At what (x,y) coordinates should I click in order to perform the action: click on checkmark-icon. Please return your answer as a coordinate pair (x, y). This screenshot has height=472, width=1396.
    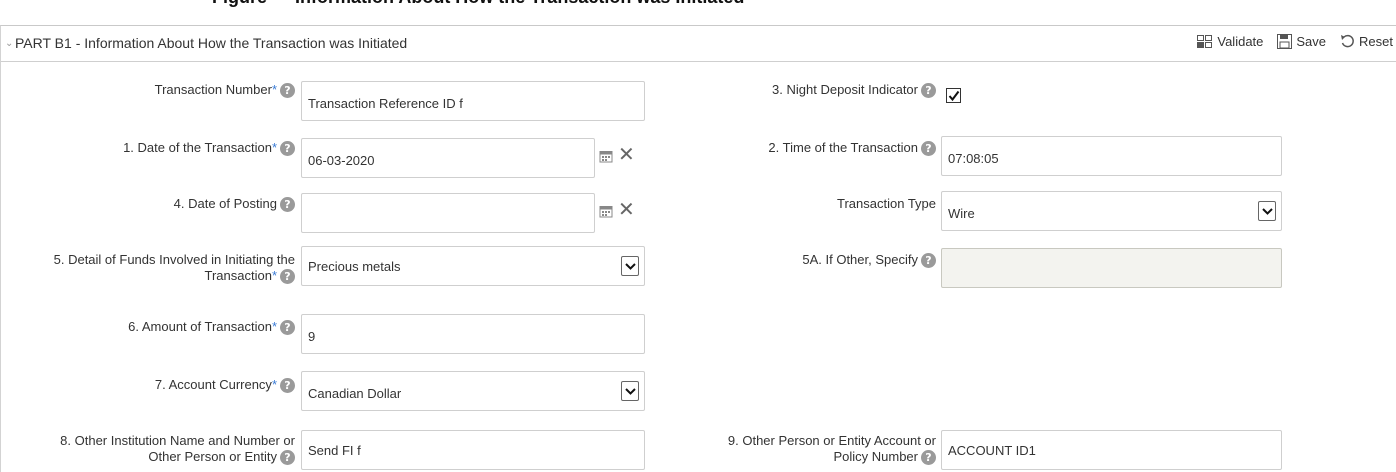
    Looking at the image, I should click on (954, 96).